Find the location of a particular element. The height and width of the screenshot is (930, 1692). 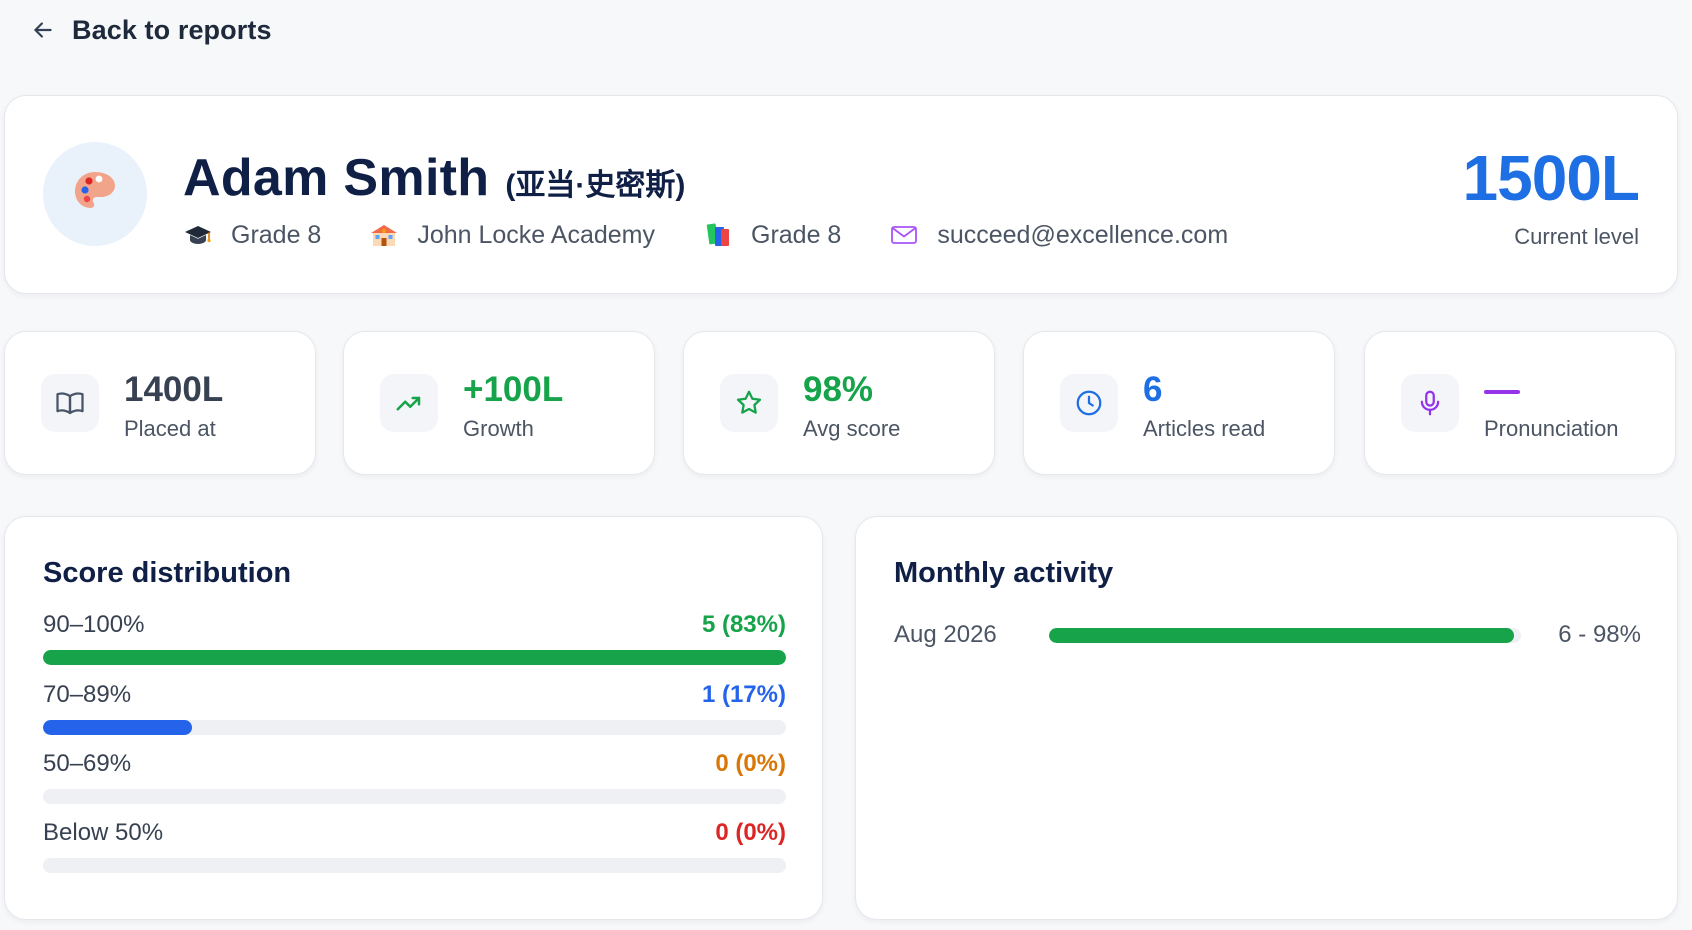

stat-label: Pronunciation is located at coordinates (1551, 428).